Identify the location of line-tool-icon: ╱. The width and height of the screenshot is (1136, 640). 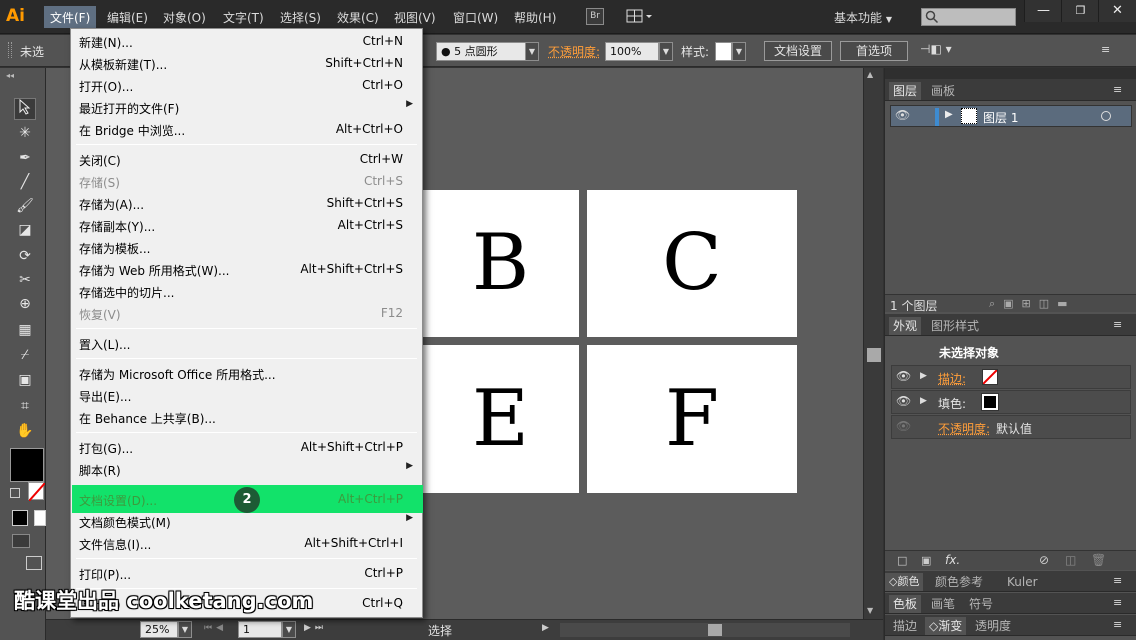
(25, 182).